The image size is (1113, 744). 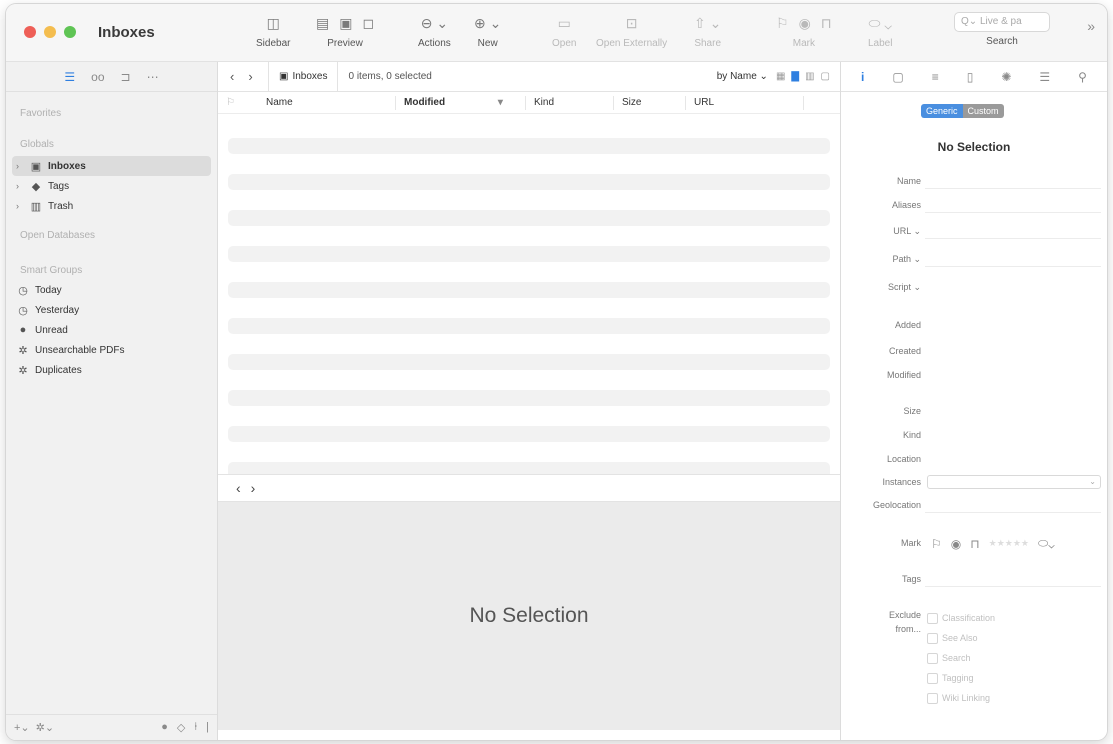 I want to click on column-header-modified: Modified ▾, so click(x=461, y=102).